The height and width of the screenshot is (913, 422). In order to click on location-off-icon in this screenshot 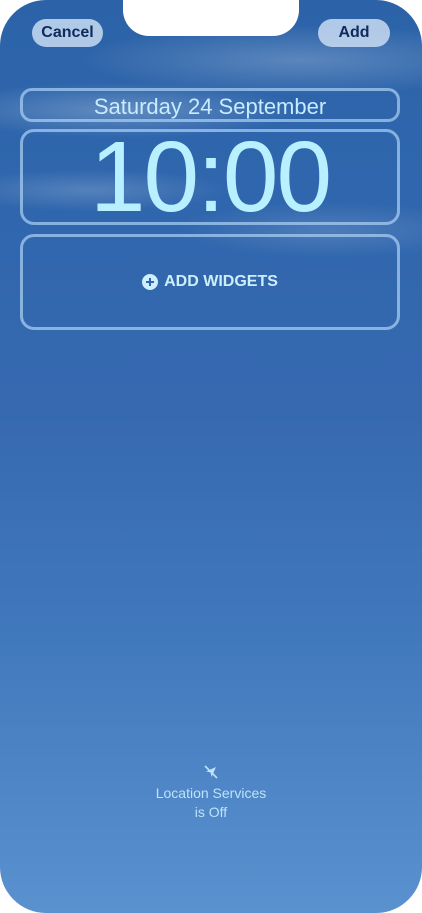, I will do `click(211, 772)`.